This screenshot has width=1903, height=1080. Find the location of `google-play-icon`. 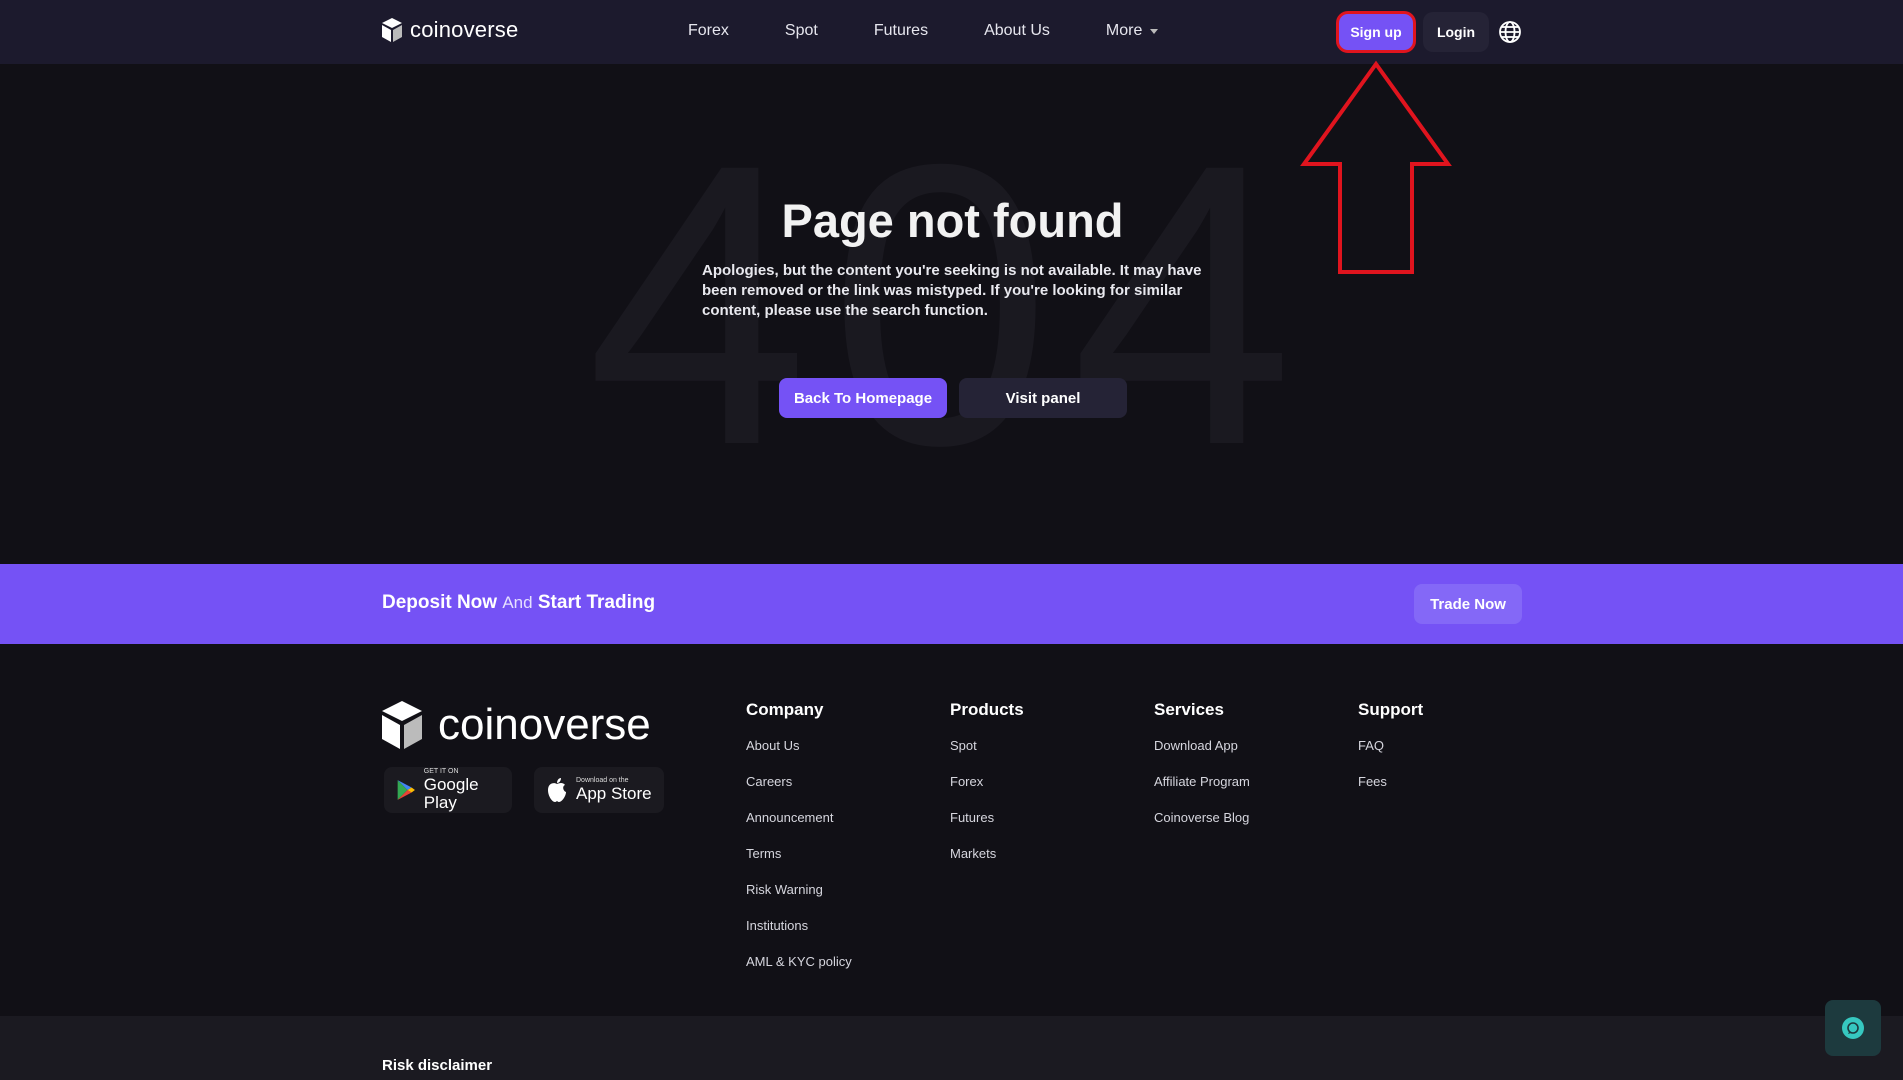

google-play-icon is located at coordinates (406, 790).